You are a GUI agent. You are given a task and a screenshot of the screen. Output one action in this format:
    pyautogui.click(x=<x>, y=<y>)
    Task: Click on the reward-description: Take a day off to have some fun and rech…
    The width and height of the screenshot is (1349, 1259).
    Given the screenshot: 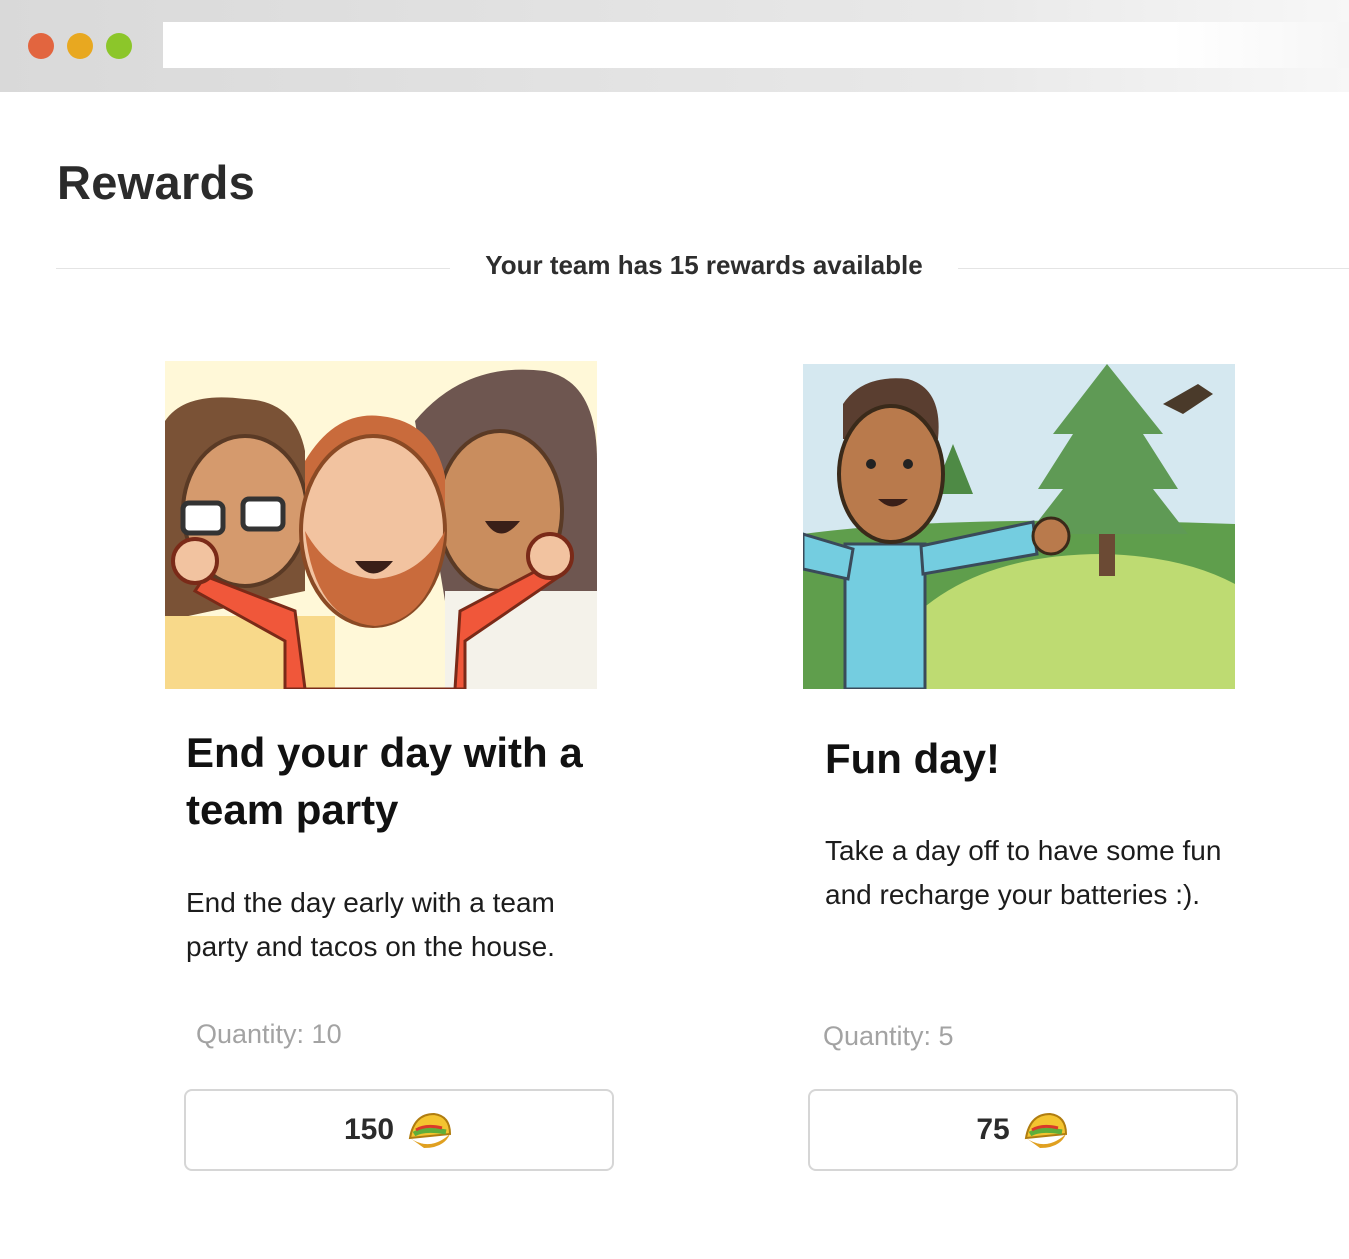 What is the action you would take?
    pyautogui.click(x=1023, y=872)
    